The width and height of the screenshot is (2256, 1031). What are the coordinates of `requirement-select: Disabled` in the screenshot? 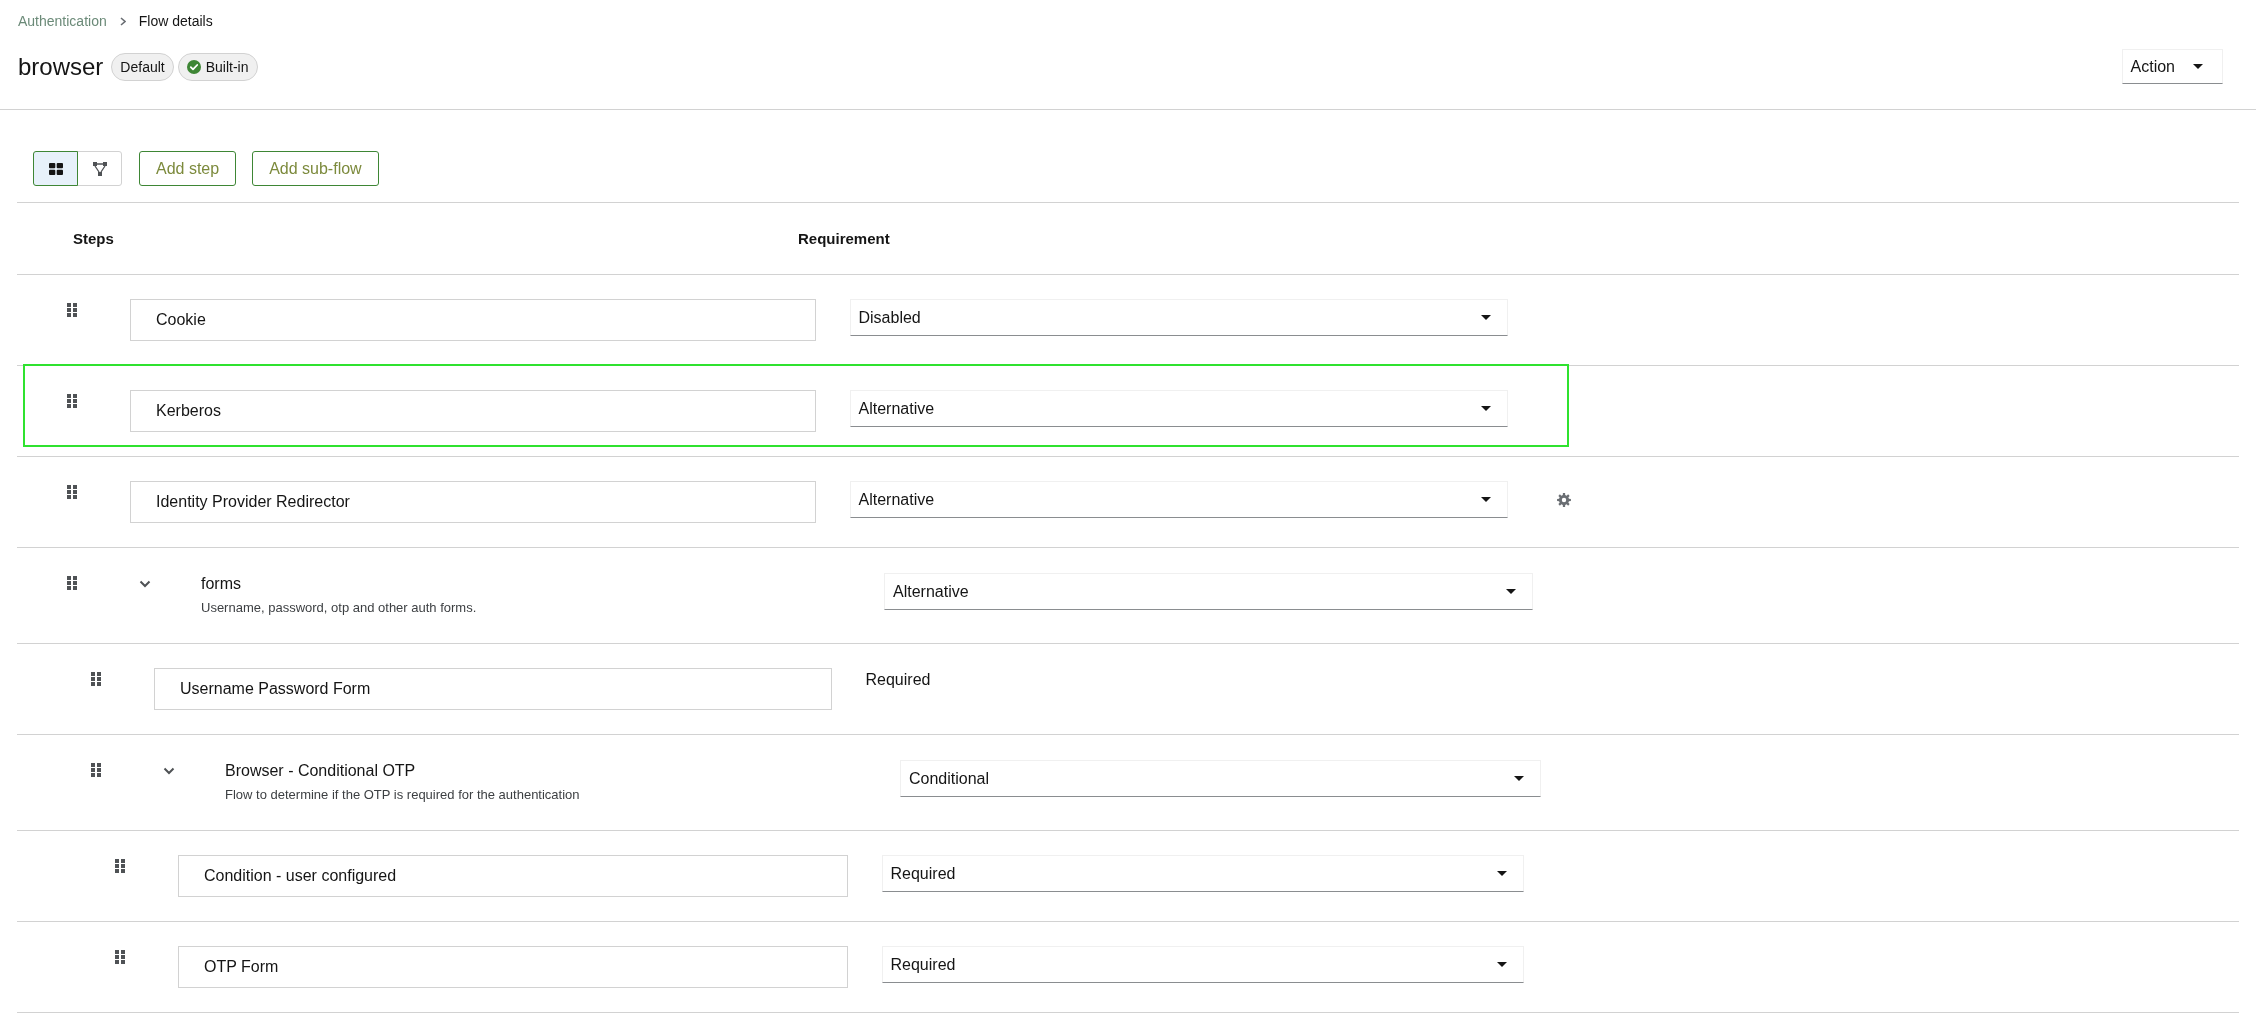 It's located at (1178, 317).